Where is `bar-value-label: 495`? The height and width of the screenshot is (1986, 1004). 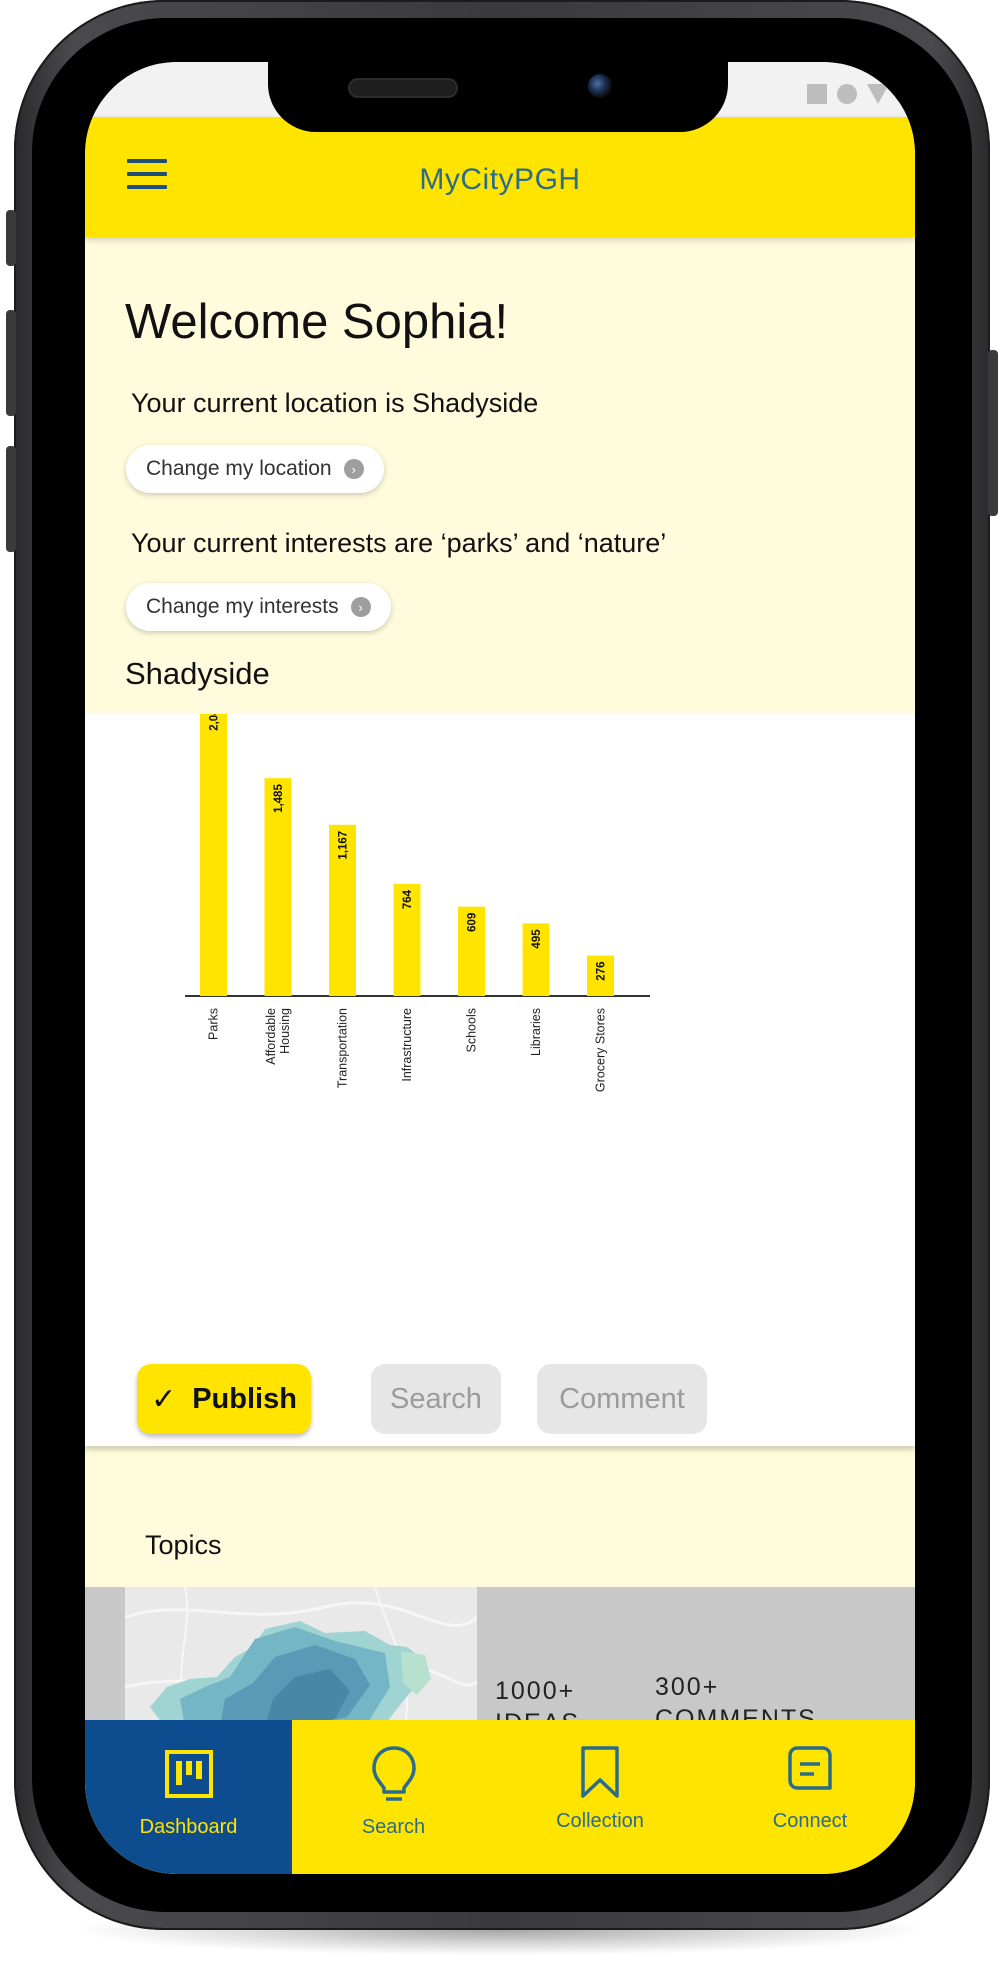
bar-value-label: 495 is located at coordinates (537, 939).